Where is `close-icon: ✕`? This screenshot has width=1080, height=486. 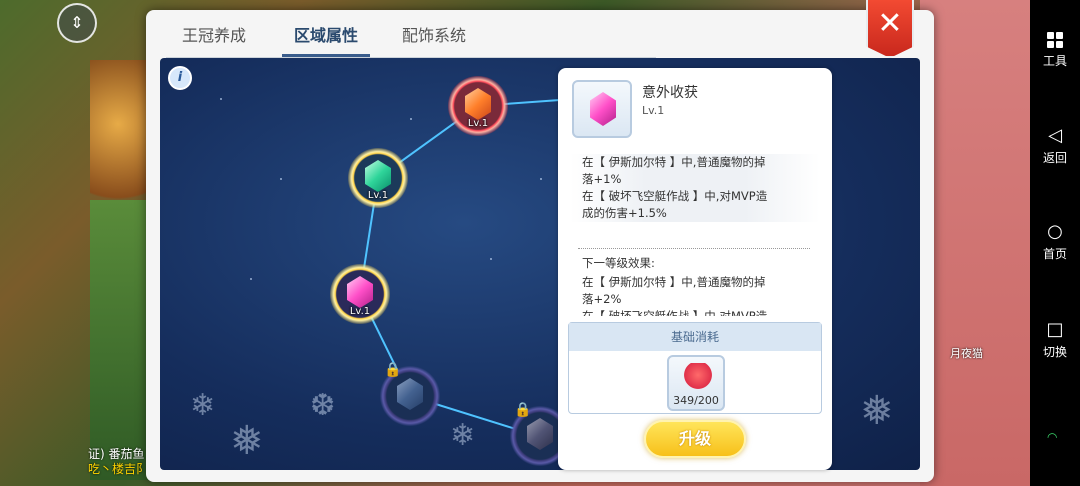
close-icon: ✕ is located at coordinates (890, 23).